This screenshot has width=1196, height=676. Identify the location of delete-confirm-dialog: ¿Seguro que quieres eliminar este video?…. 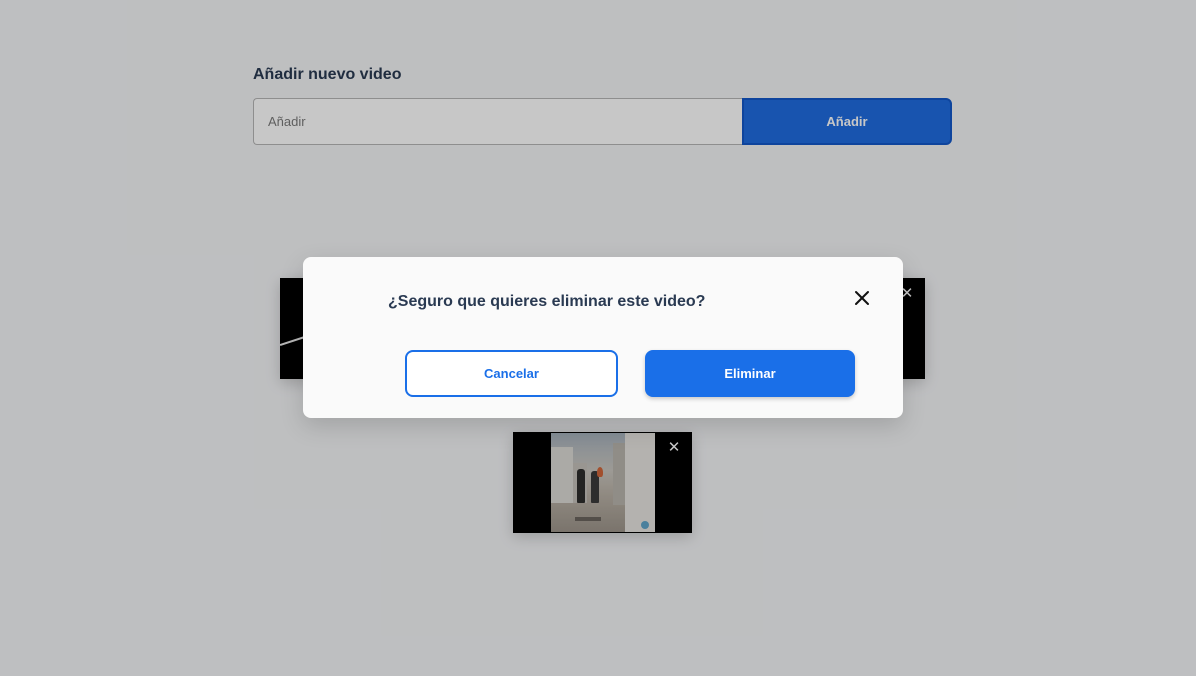
(603, 337).